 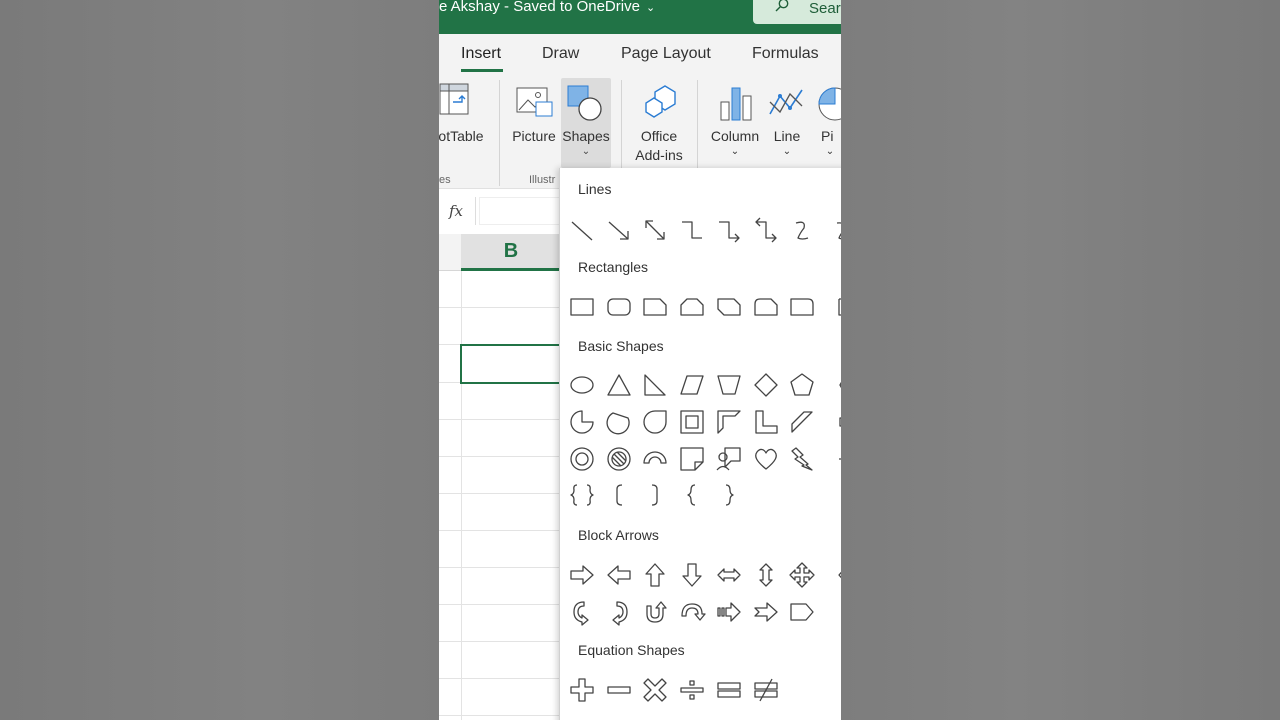 I want to click on pentagon-icon, so click(x=802, y=385).